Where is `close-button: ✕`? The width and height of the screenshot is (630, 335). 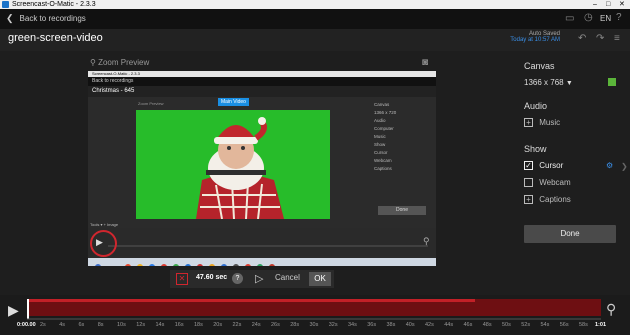 close-button: ✕ is located at coordinates (622, 4).